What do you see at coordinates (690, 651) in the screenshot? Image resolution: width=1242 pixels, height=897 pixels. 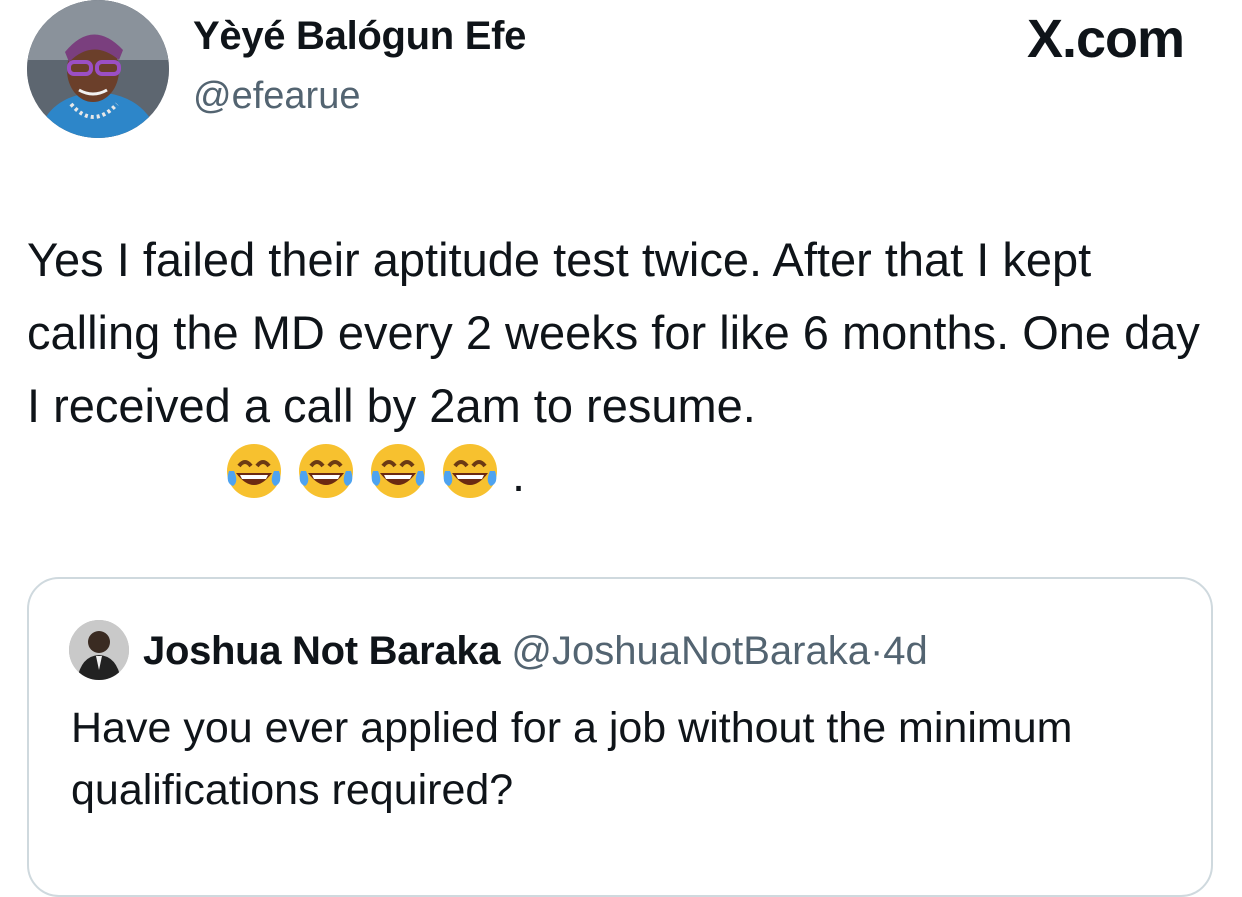 I see `quoted-author-handle: @JoshuaNotBaraka` at bounding box center [690, 651].